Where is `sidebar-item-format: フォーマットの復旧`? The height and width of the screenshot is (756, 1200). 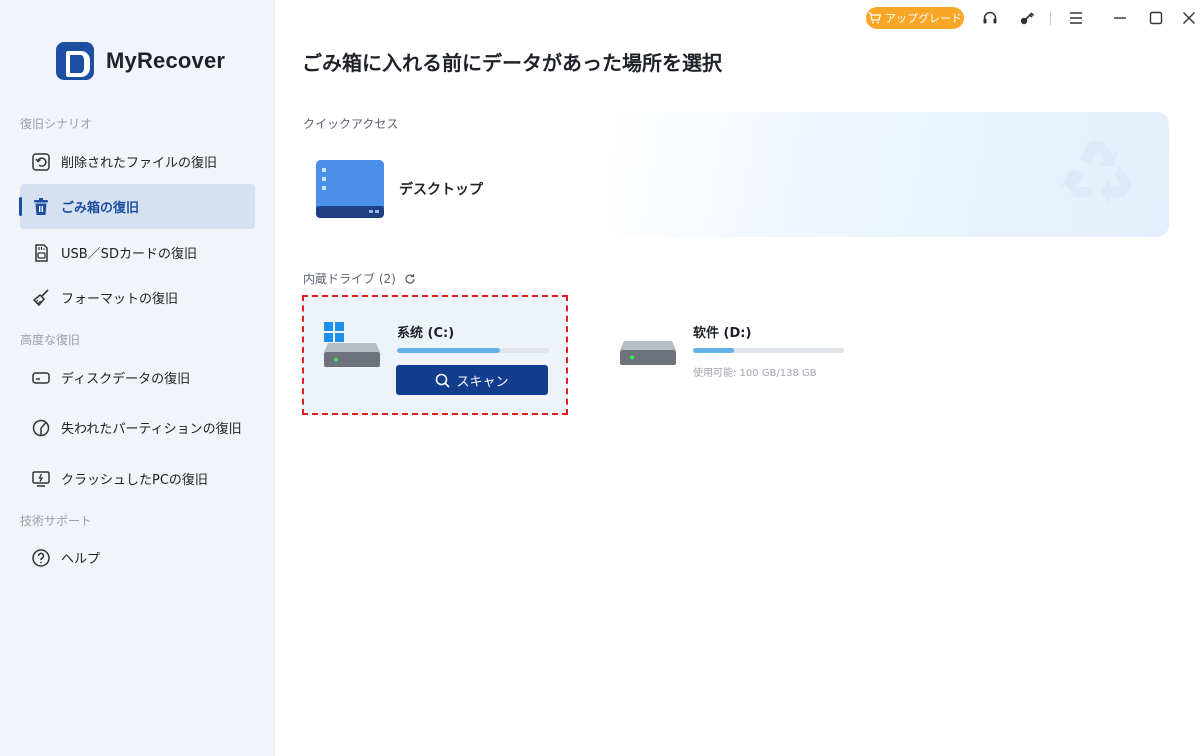 sidebar-item-format: フォーマットの復旧 is located at coordinates (137, 297).